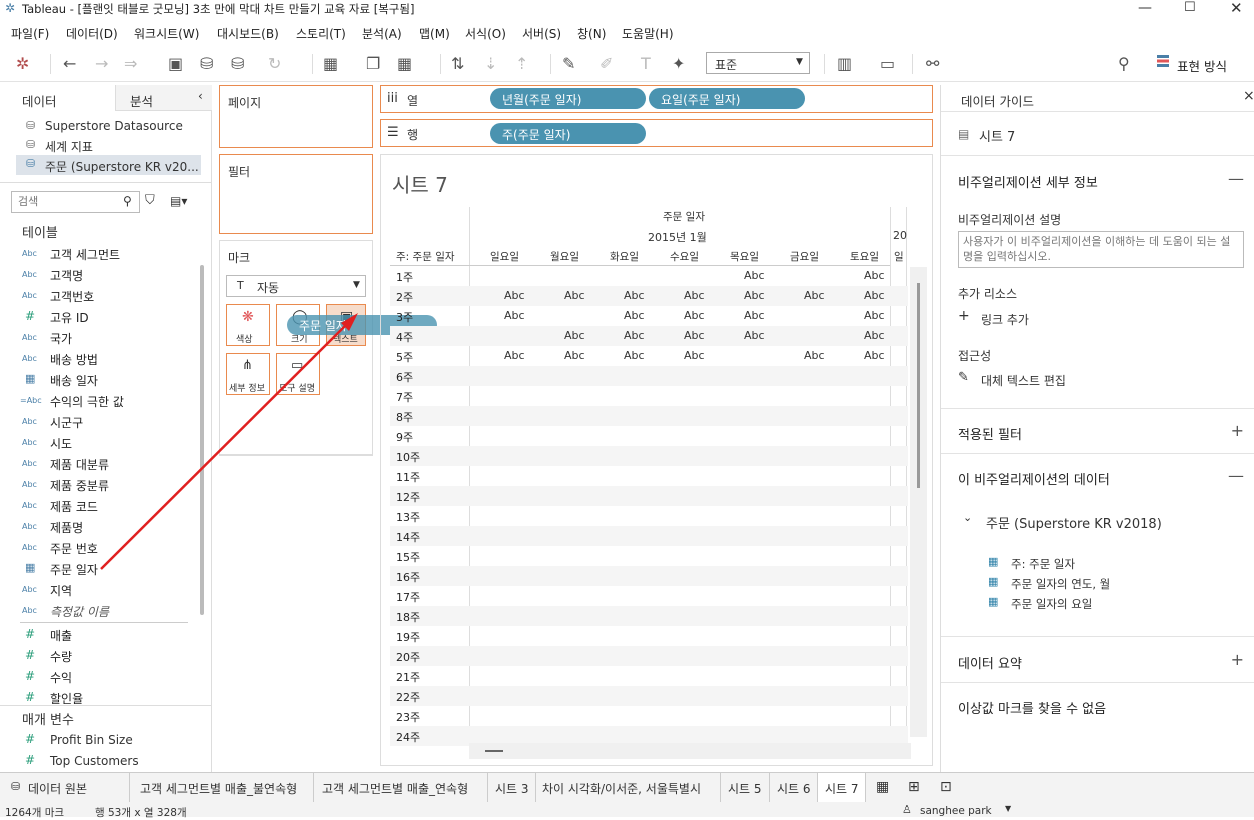 Image resolution: width=1254 pixels, height=820 pixels. What do you see at coordinates (408, 557) in the screenshot?
I see `week-label: 15주` at bounding box center [408, 557].